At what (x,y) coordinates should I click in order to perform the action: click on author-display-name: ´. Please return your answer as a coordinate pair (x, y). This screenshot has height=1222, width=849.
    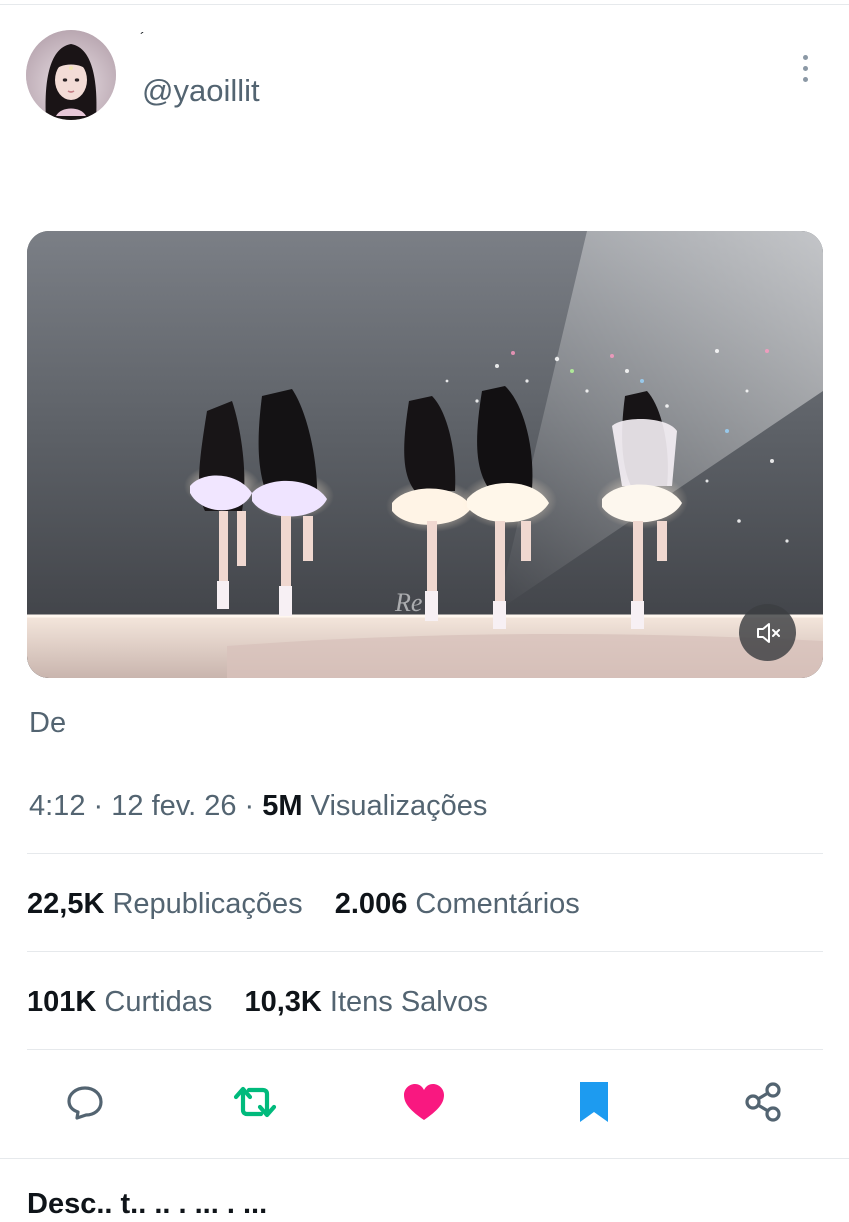
    Looking at the image, I should click on (142, 37).